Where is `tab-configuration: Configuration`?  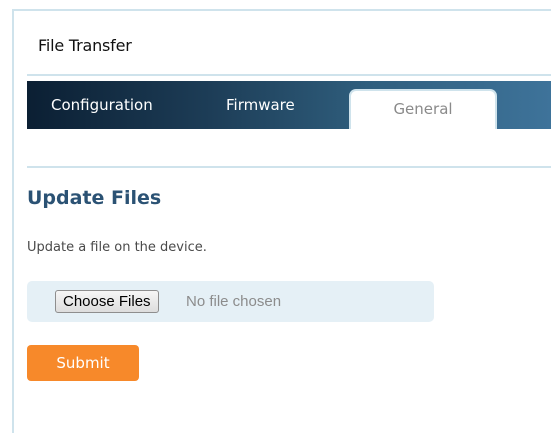 tab-configuration: Configuration is located at coordinates (102, 105).